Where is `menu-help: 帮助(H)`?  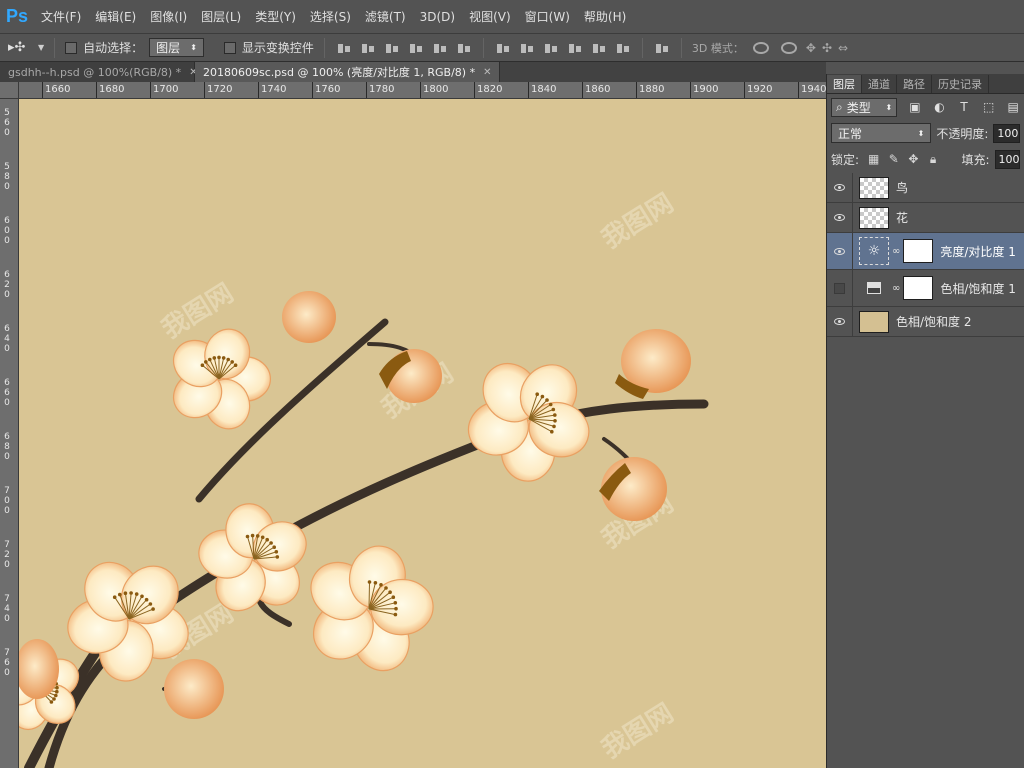 menu-help: 帮助(H) is located at coordinates (605, 16).